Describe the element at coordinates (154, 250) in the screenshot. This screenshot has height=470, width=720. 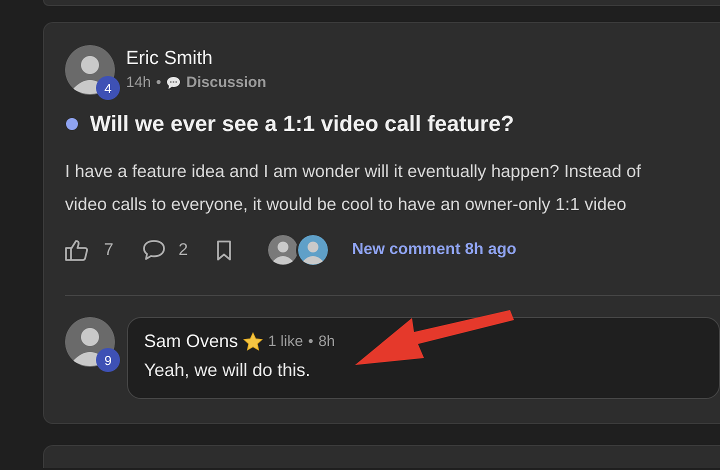
I see `comment-icon` at that location.